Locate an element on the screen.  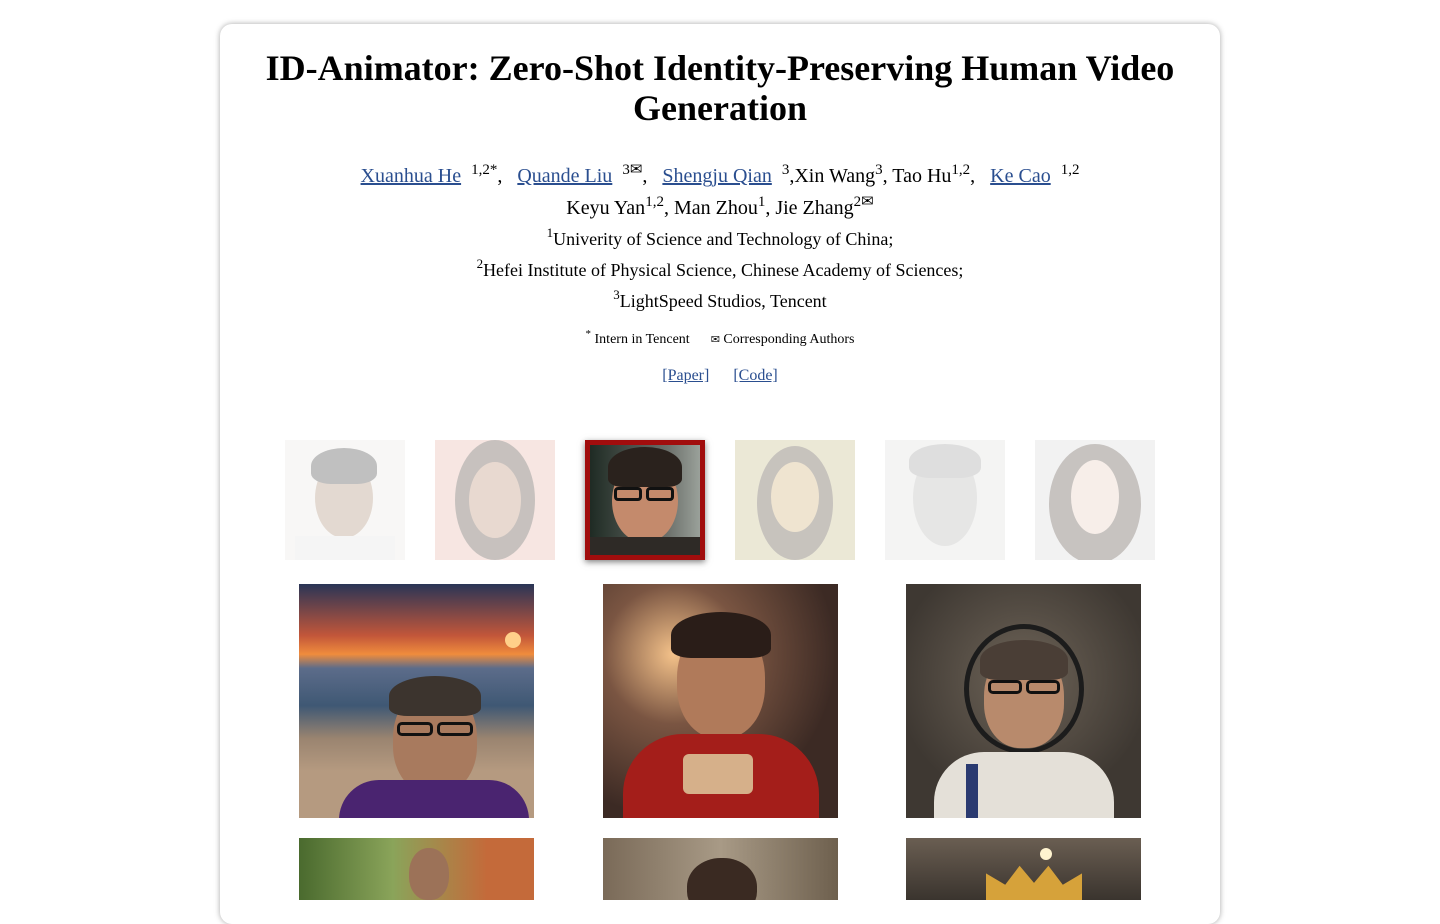
author-link-ke-cao: Ke Cao is located at coordinates (1020, 176).